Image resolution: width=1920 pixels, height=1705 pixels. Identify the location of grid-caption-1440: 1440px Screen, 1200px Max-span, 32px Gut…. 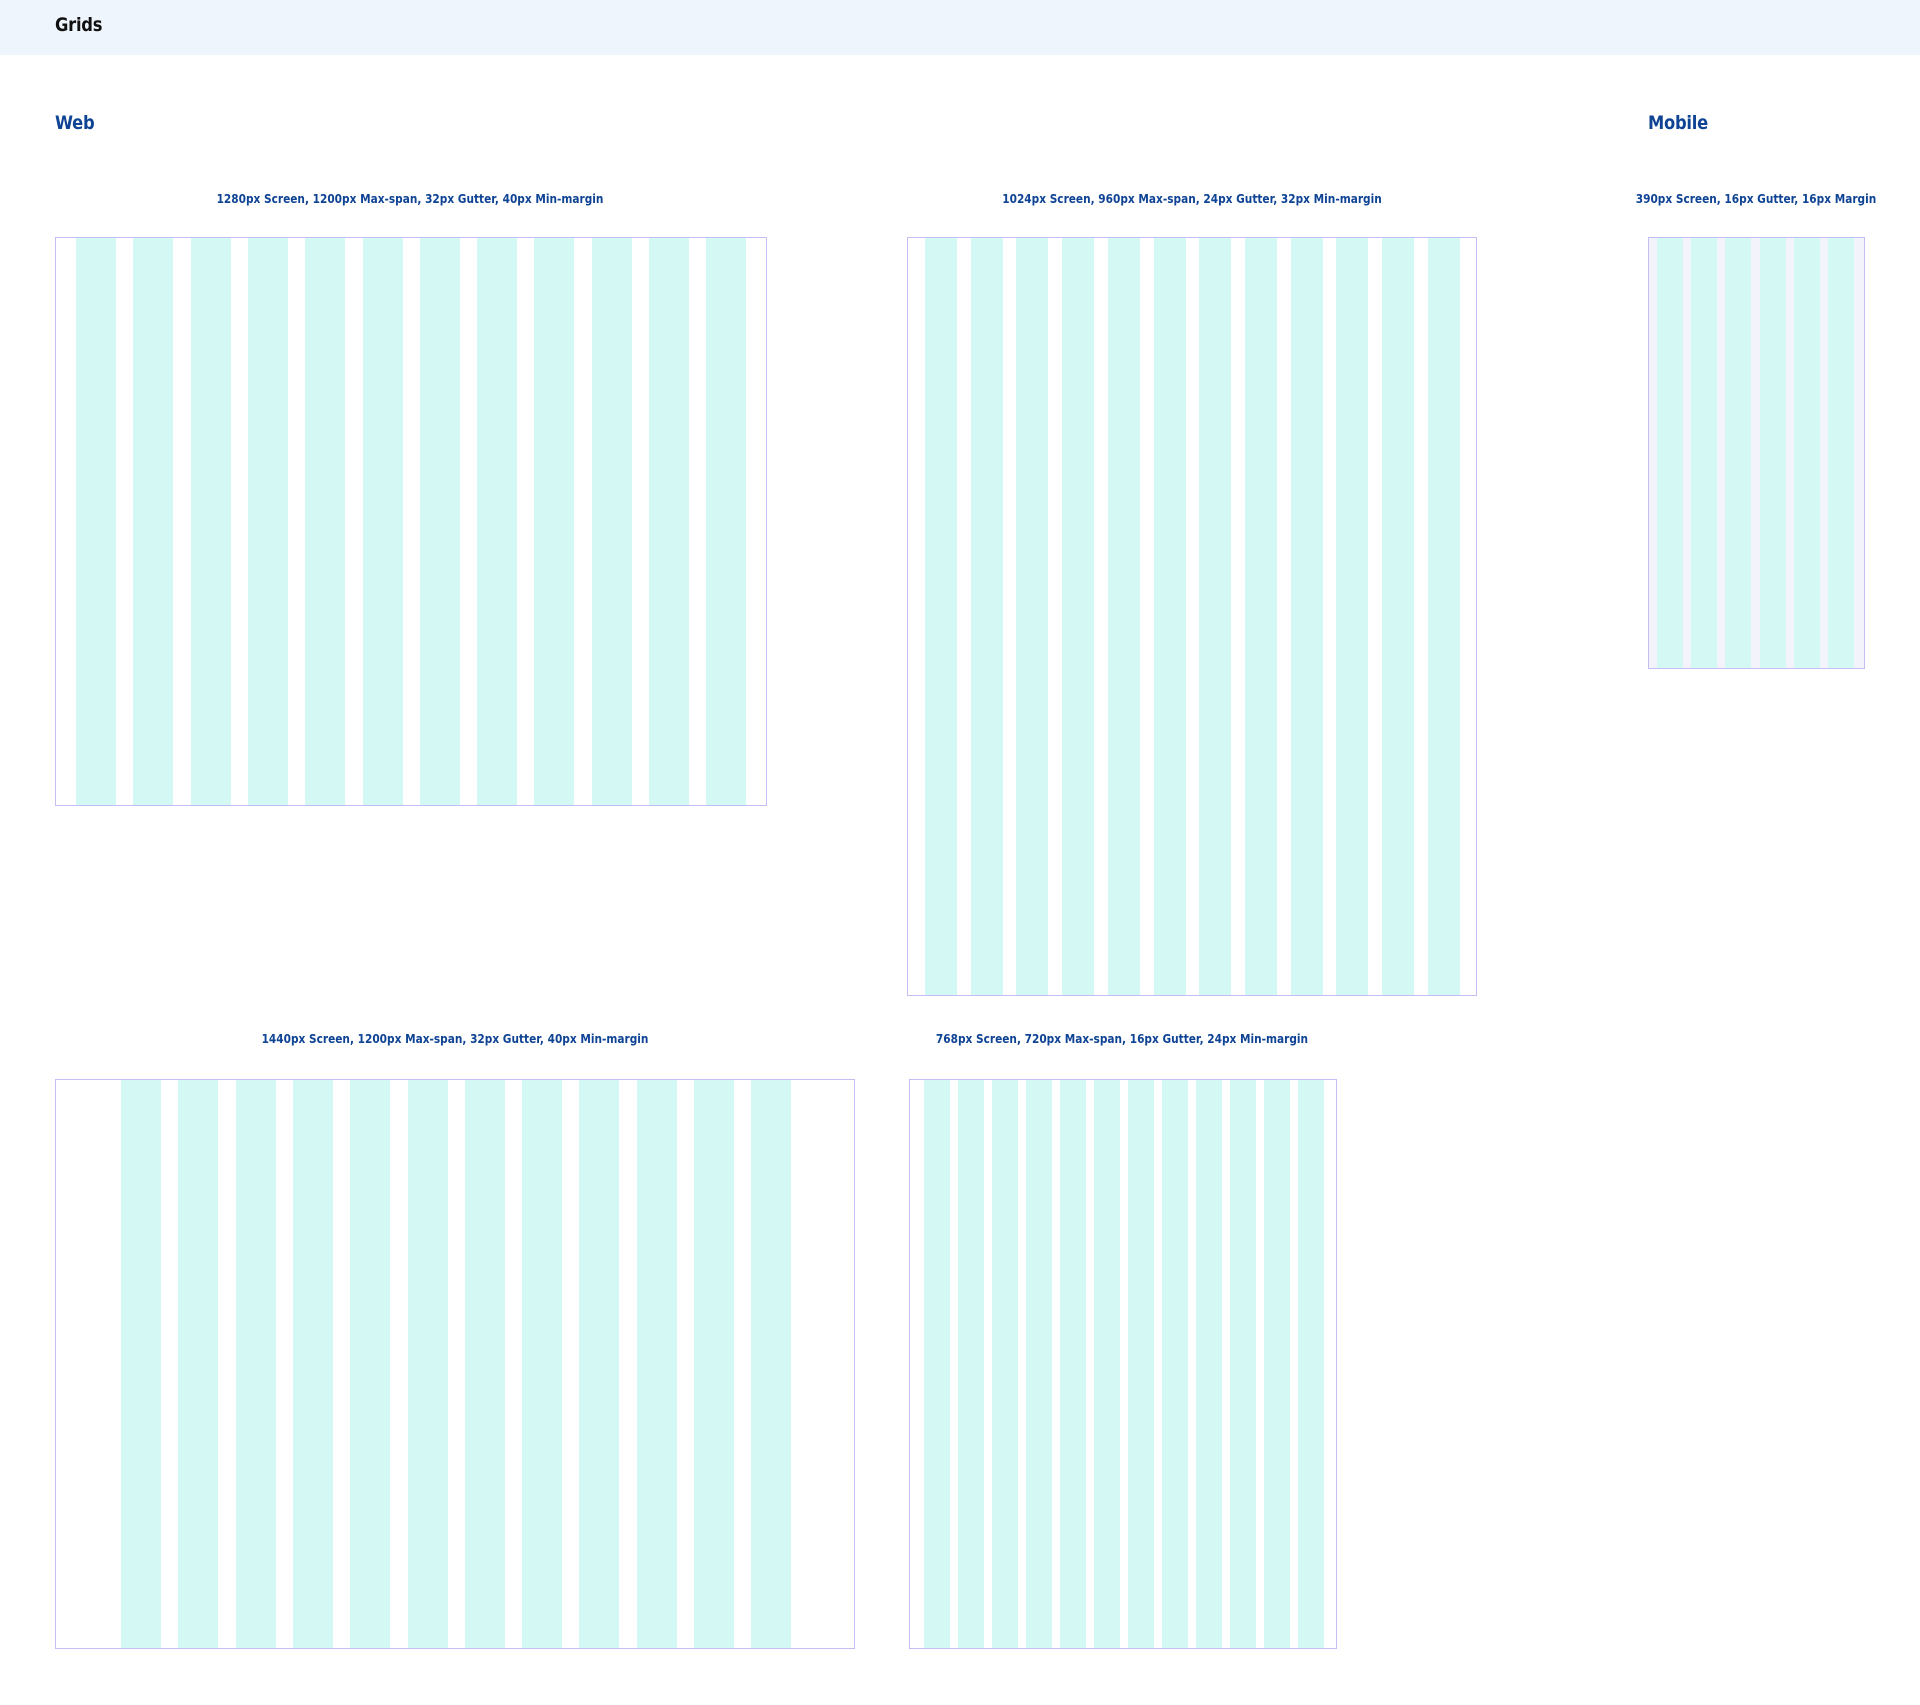
(455, 1039).